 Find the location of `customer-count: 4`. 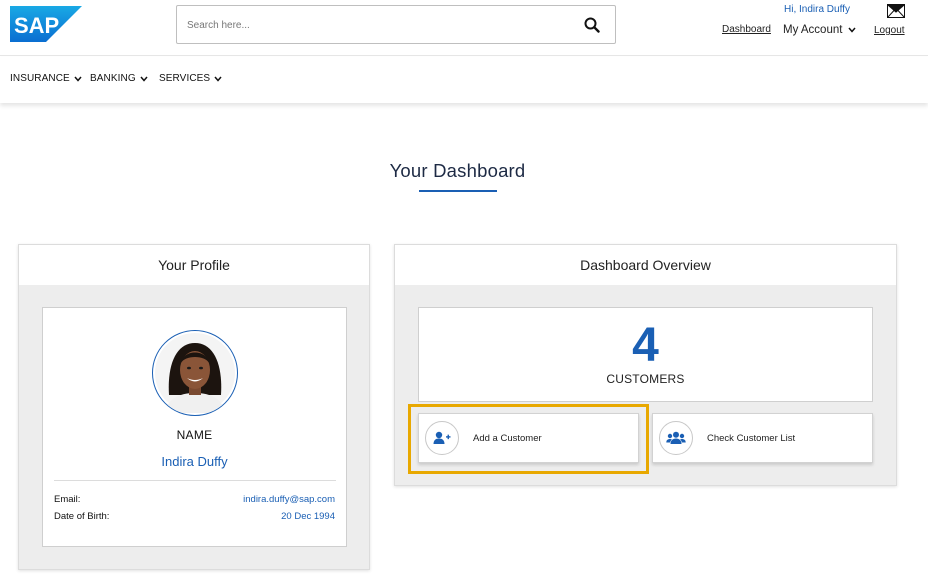

customer-count: 4 is located at coordinates (645, 345).